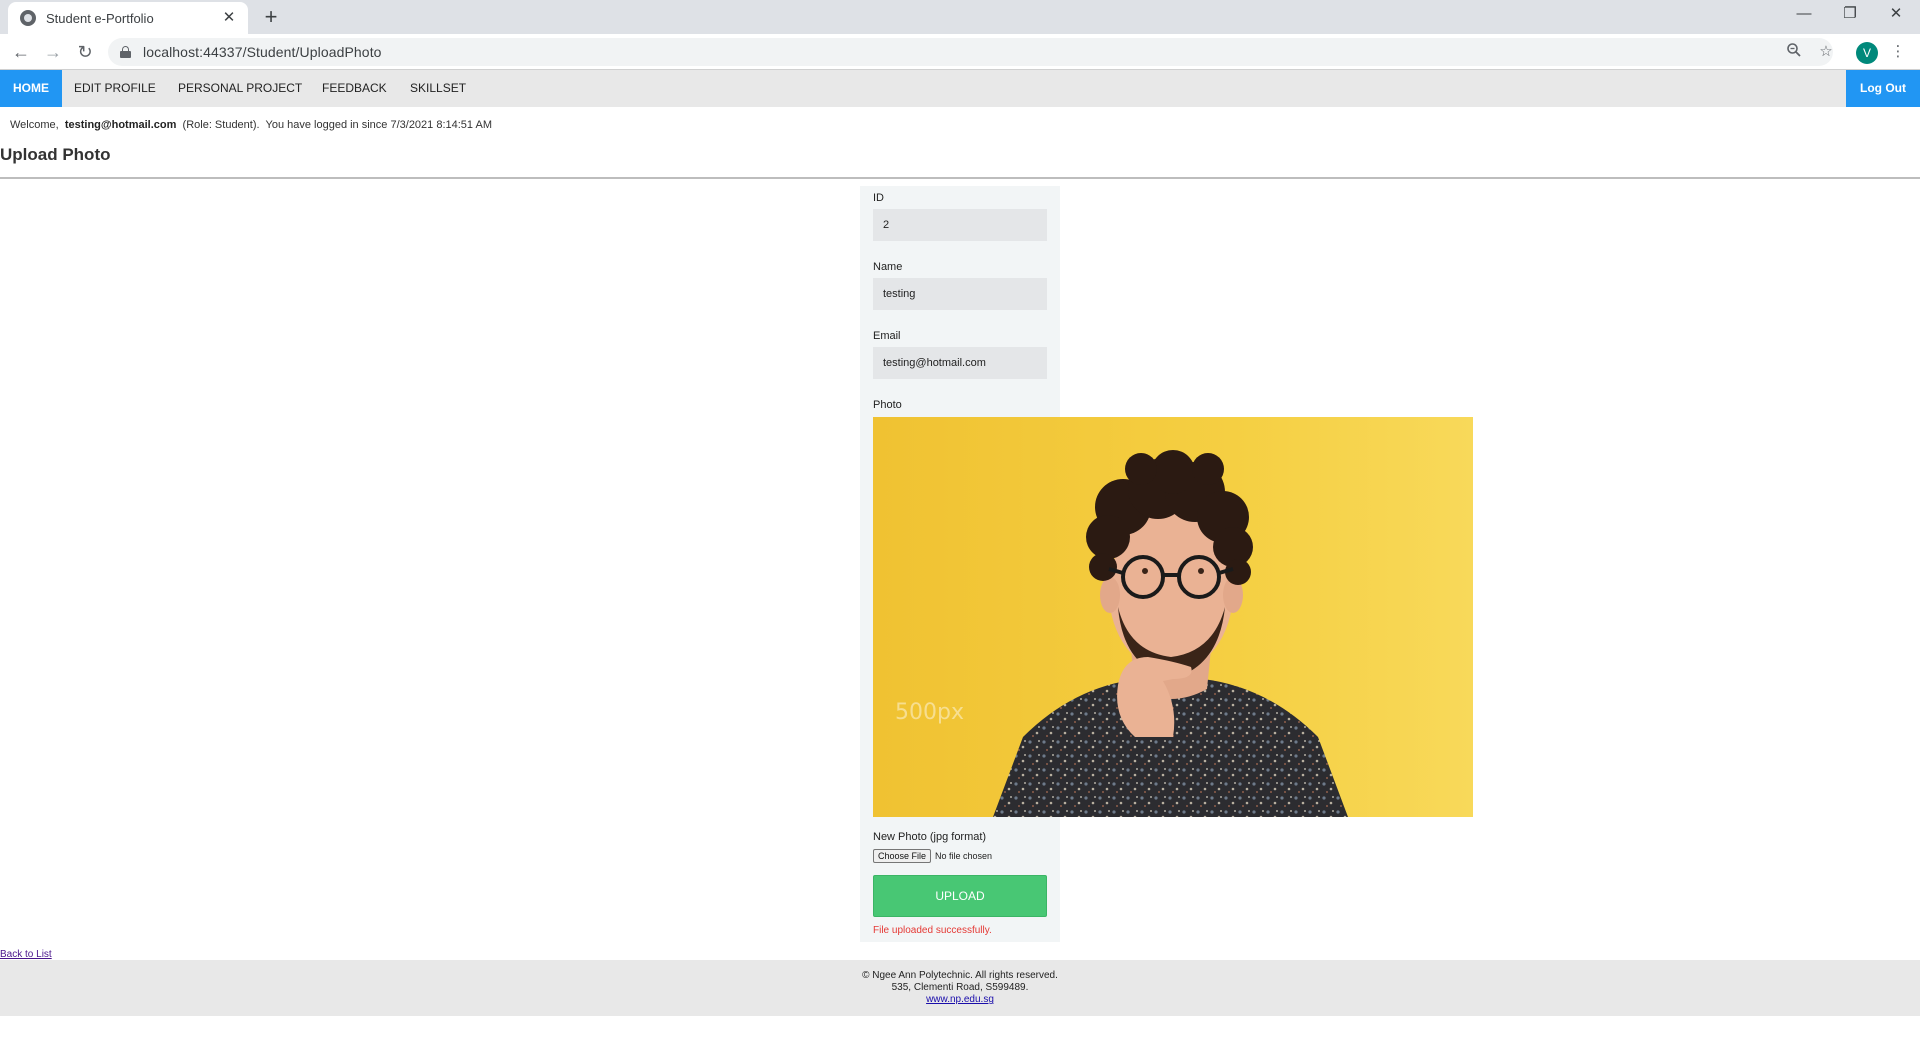 This screenshot has width=1920, height=1040. What do you see at coordinates (960, 896) in the screenshot?
I see `upload-button: UPLOAD` at bounding box center [960, 896].